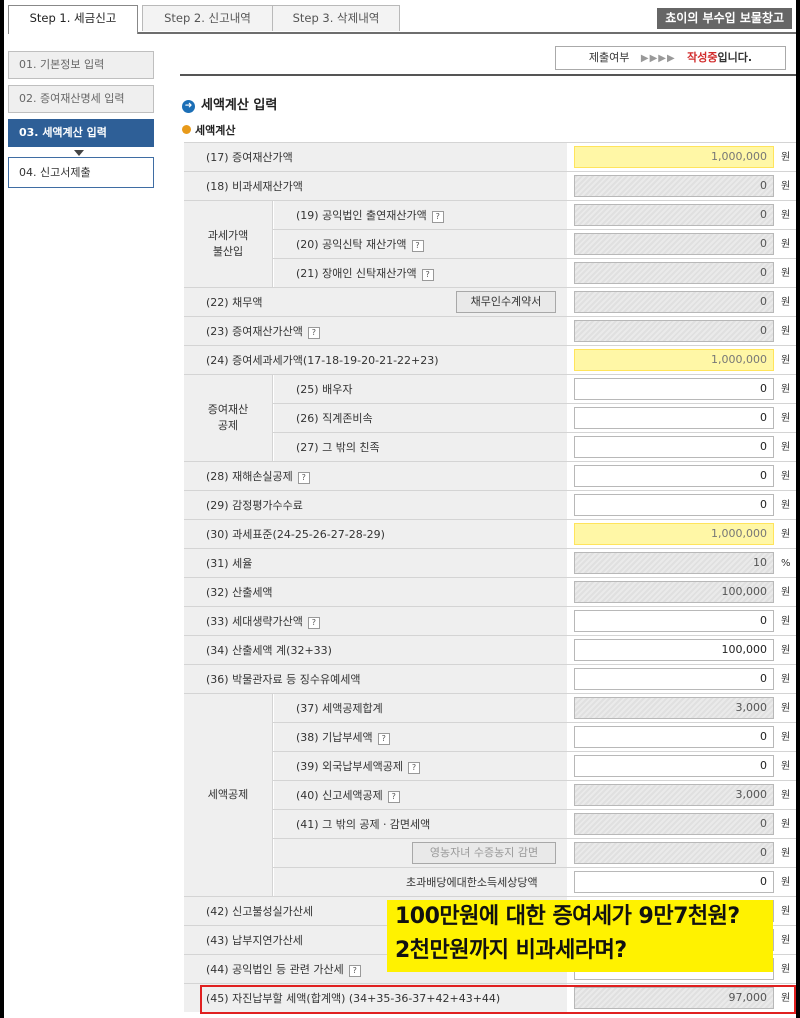 This screenshot has width=800, height=1018. What do you see at coordinates (490, 156) in the screenshot?
I see `row-r17: (17) 증여재산가액 1,000,000 원` at bounding box center [490, 156].